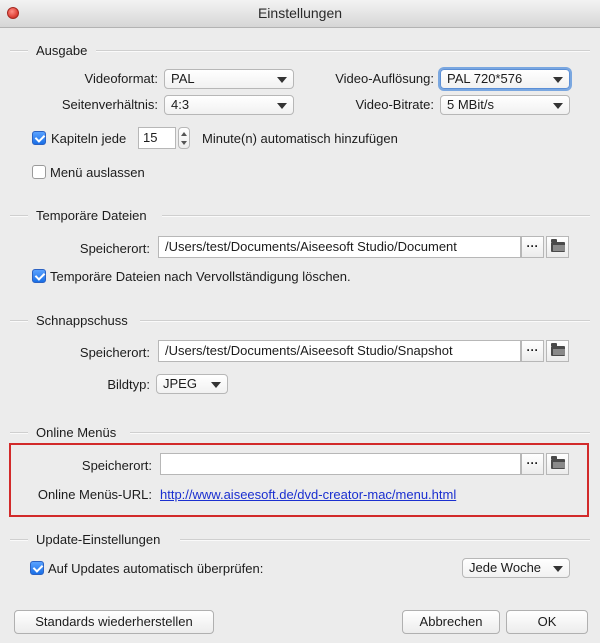  I want to click on bildtyp-value: JPEG, so click(180, 383).